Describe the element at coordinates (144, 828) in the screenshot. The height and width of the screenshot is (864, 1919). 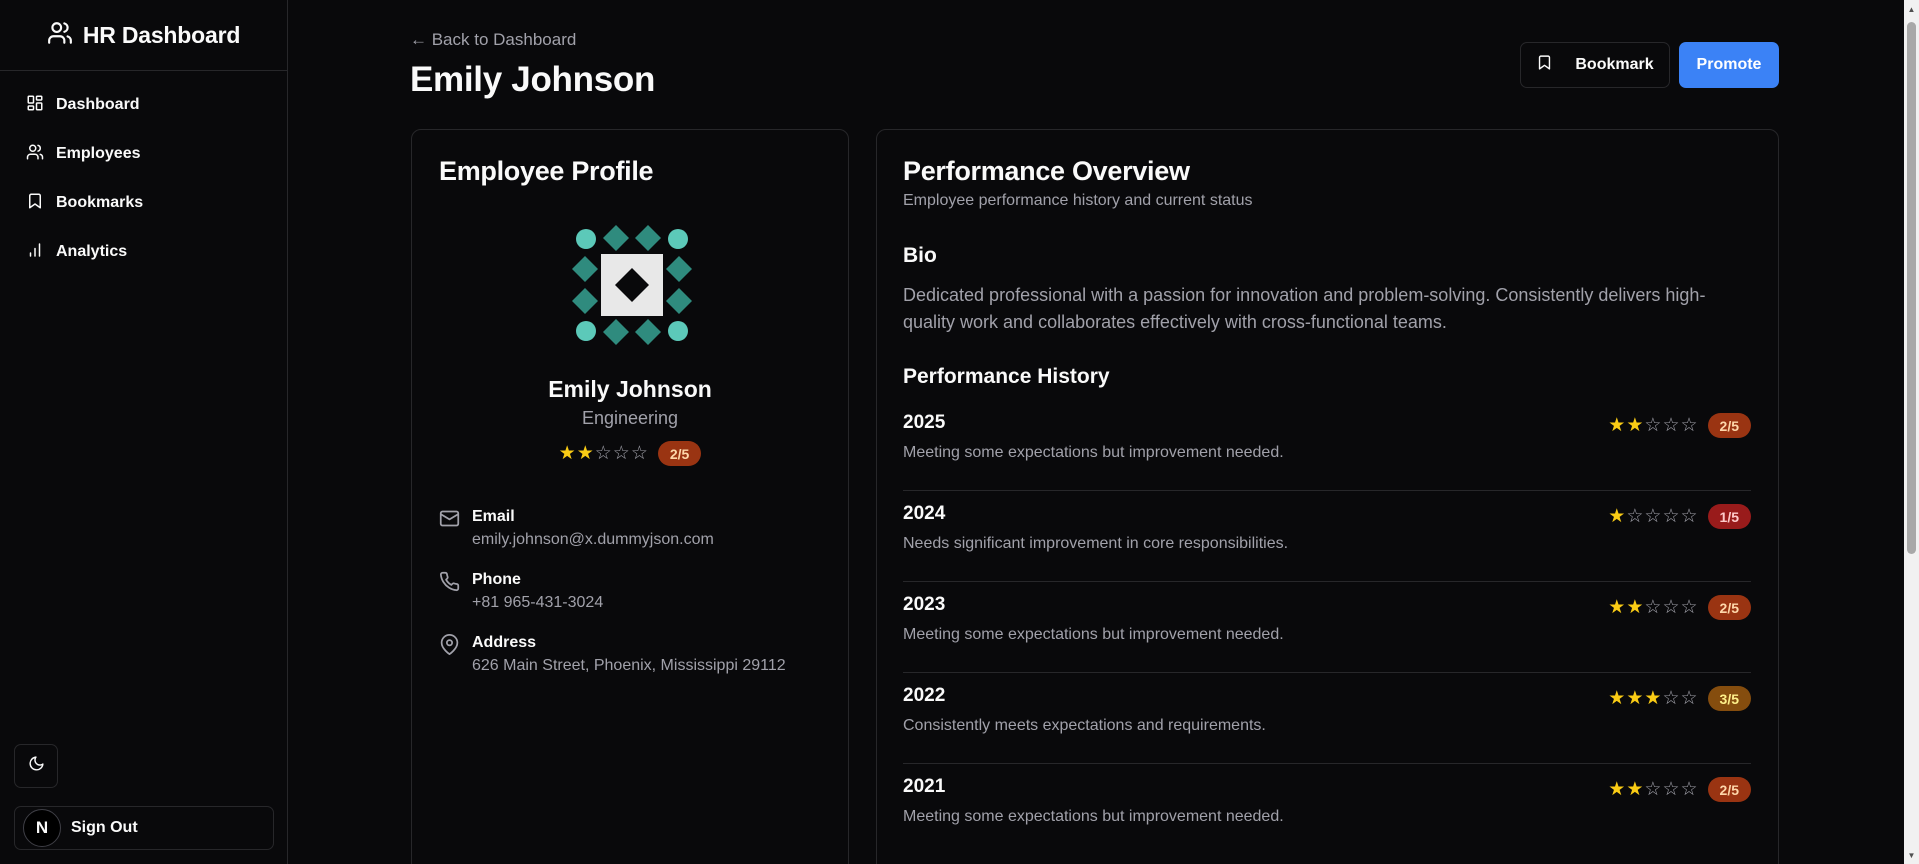
I see `sign-out-button: N Sign Out` at that location.